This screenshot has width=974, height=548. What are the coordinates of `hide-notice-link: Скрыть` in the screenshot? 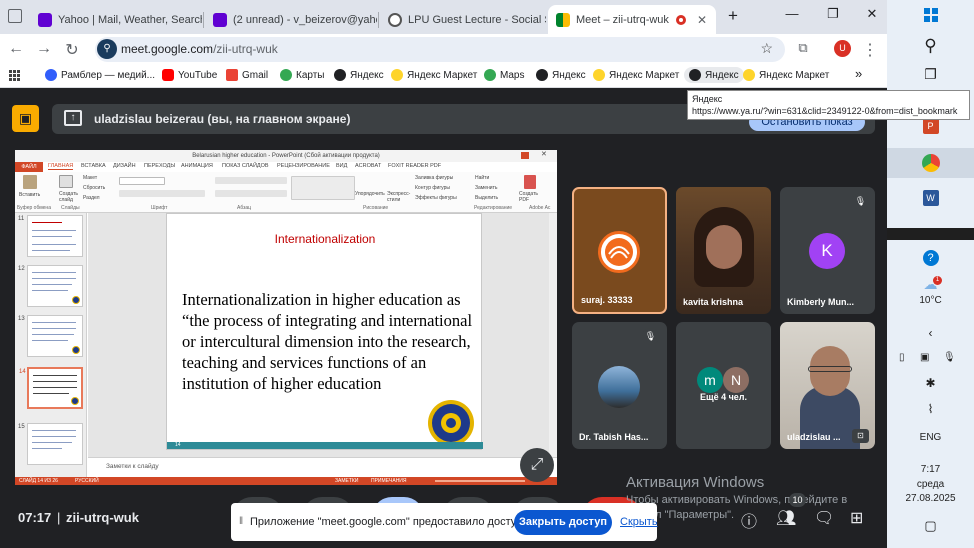 It's located at (639, 522).